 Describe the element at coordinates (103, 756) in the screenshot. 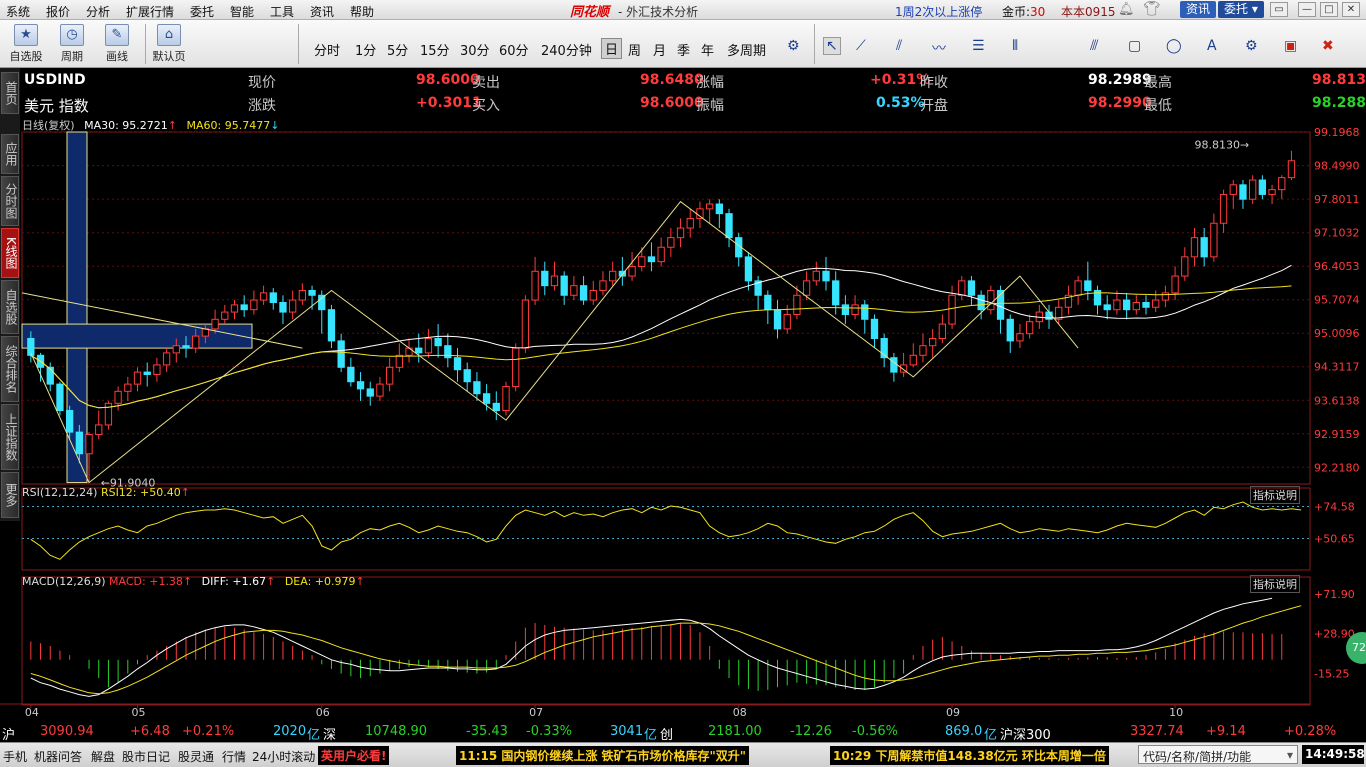

I see `bottom-item-analysis: 解盘` at that location.